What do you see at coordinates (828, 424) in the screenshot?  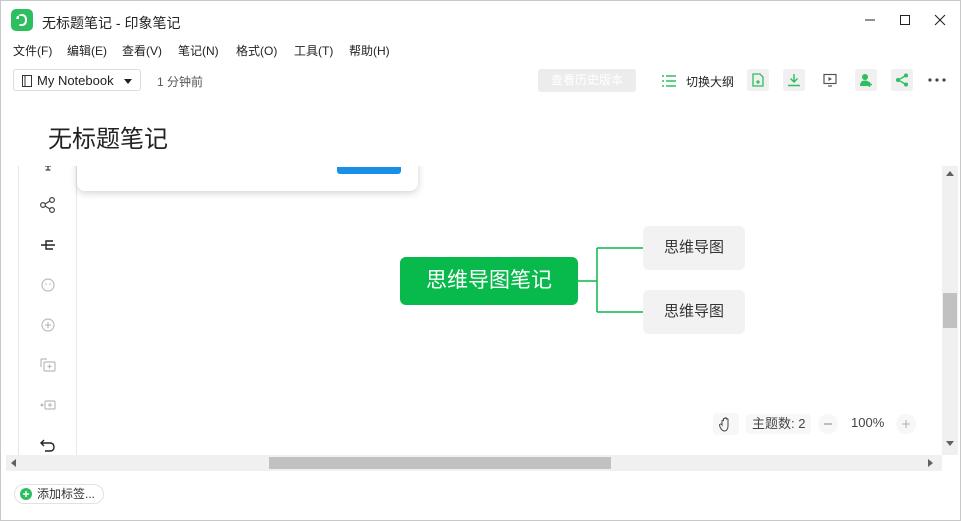 I see `zoom-out-icon` at bounding box center [828, 424].